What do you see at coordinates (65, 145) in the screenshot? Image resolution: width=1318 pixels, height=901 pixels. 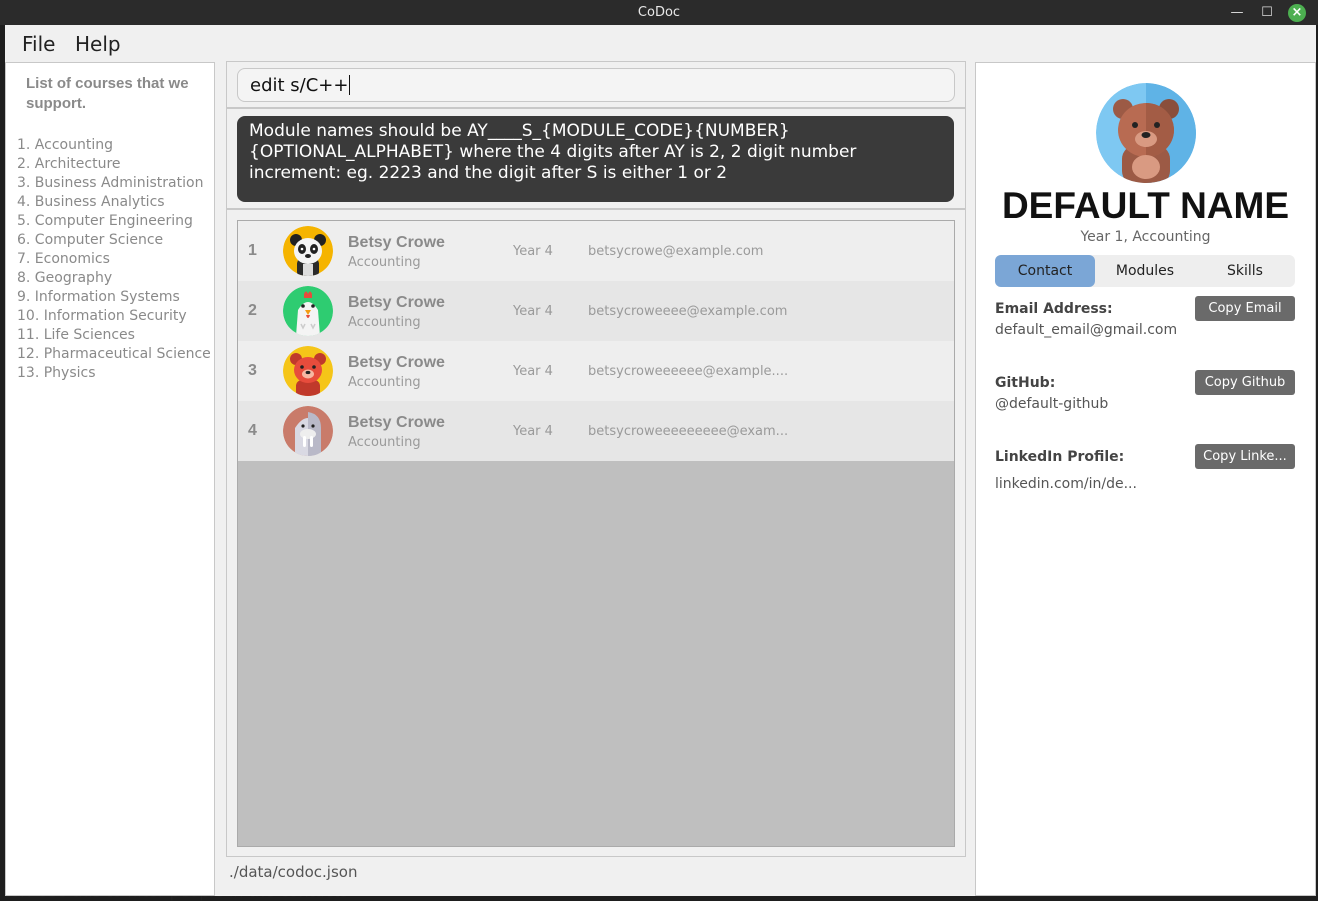 I see `course-item: 1. Accounting` at bounding box center [65, 145].